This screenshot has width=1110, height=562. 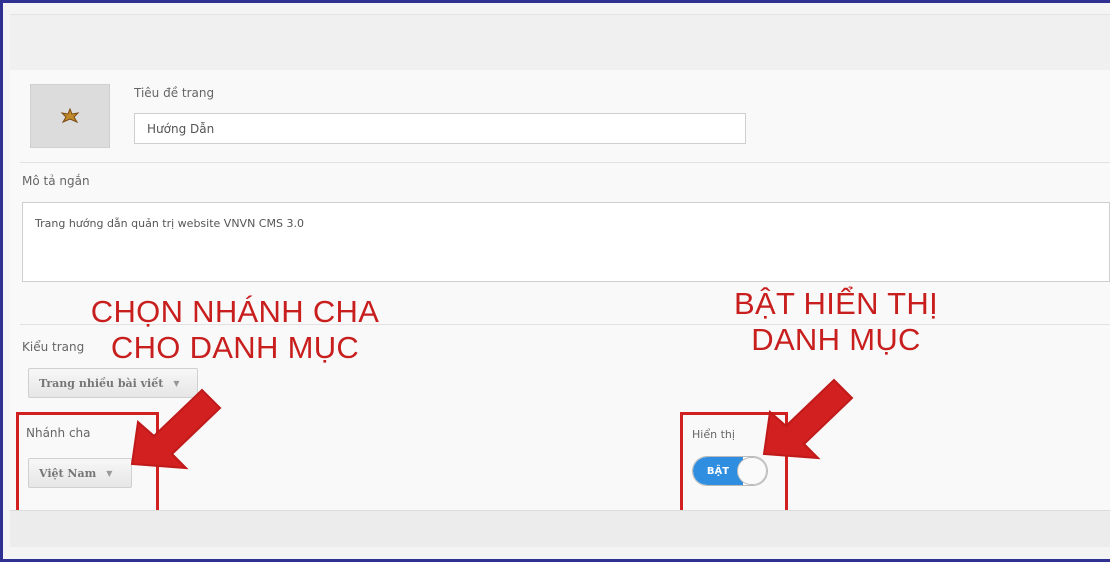 I want to click on display-toggle: BẬT, so click(x=730, y=471).